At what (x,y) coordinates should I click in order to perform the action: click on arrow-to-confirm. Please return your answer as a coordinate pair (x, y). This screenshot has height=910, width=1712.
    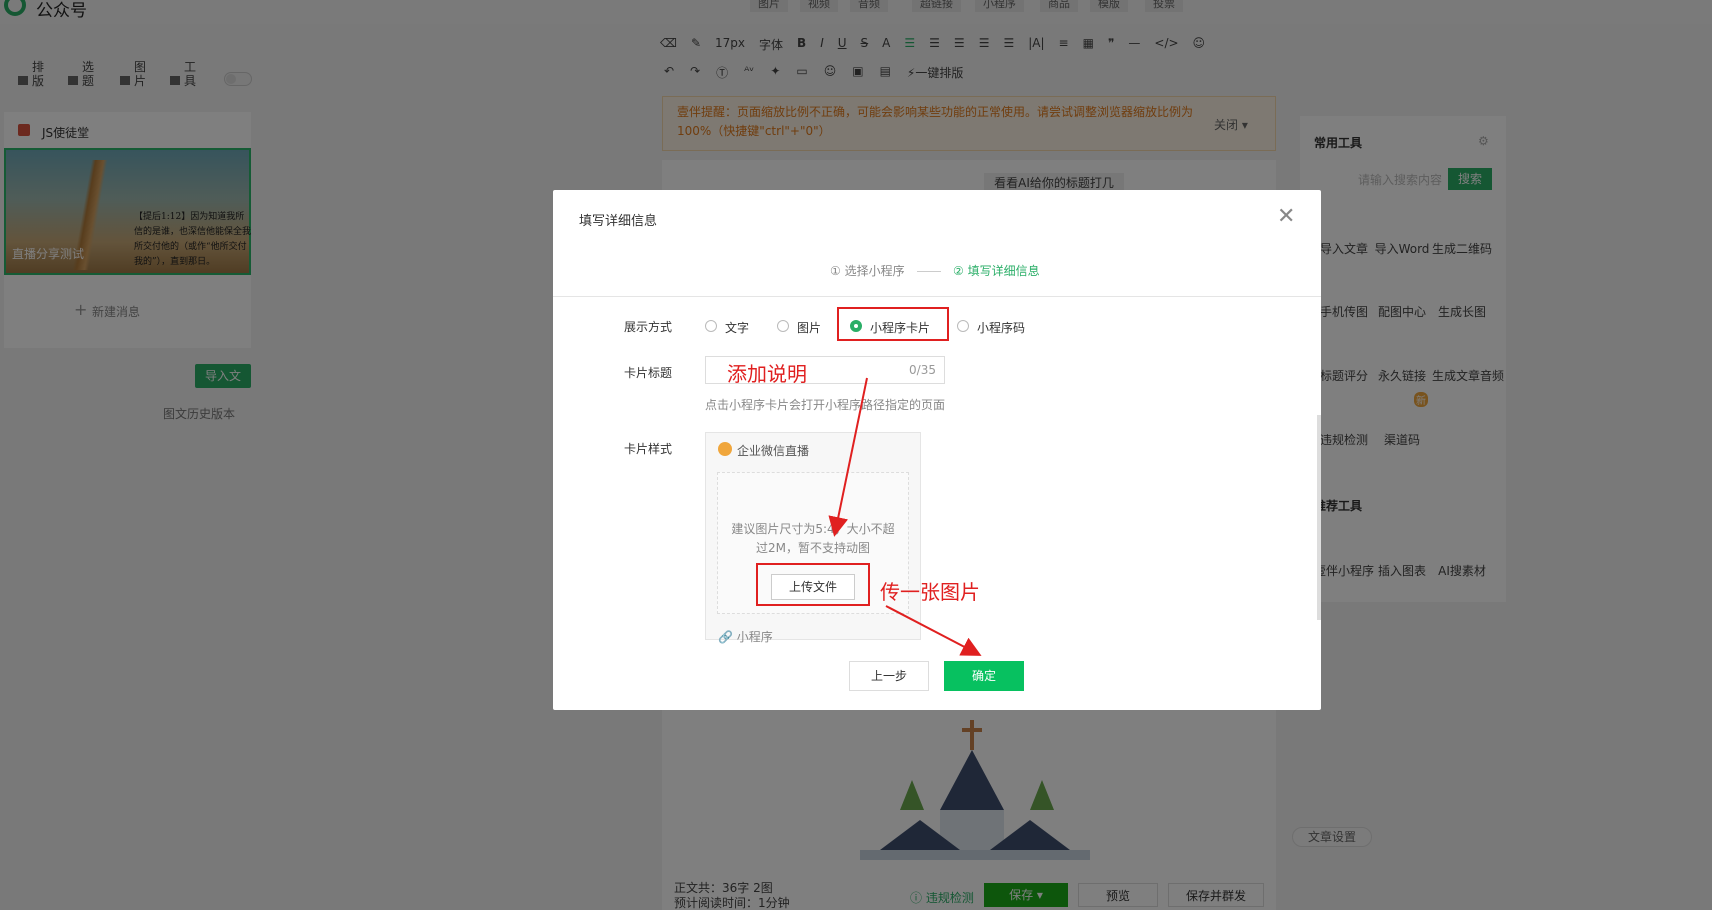
    Looking at the image, I should click on (933, 630).